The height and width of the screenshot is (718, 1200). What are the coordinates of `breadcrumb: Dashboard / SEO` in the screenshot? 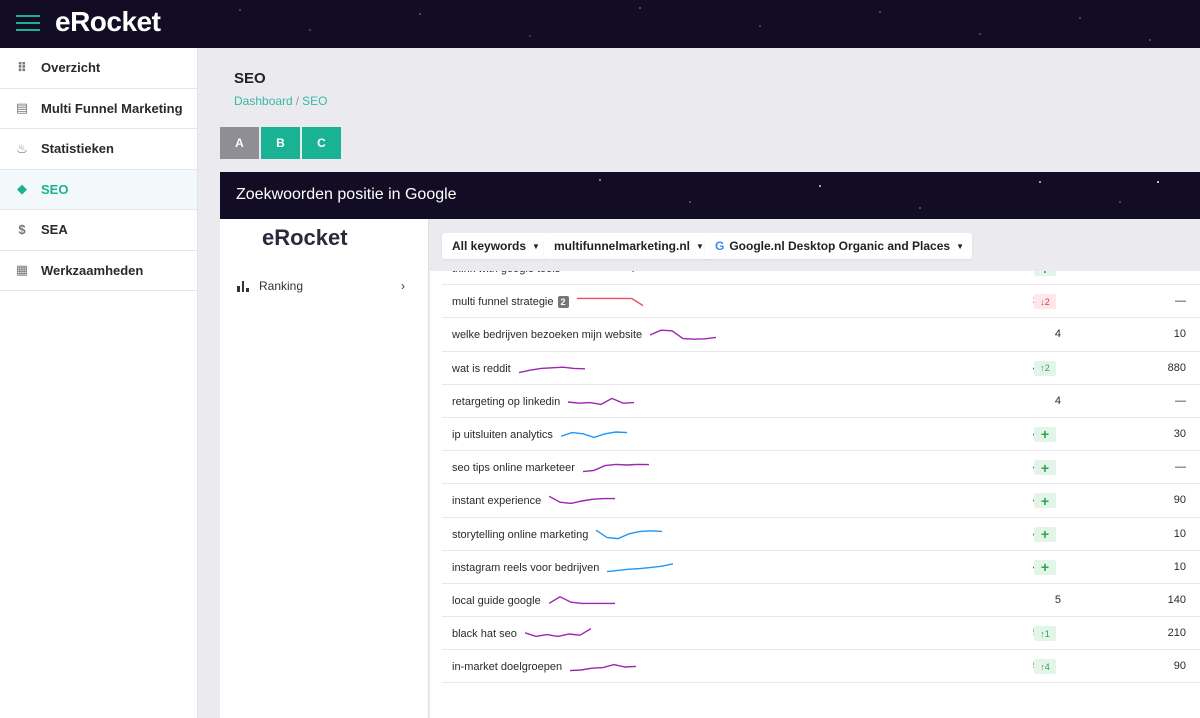 It's located at (280, 101).